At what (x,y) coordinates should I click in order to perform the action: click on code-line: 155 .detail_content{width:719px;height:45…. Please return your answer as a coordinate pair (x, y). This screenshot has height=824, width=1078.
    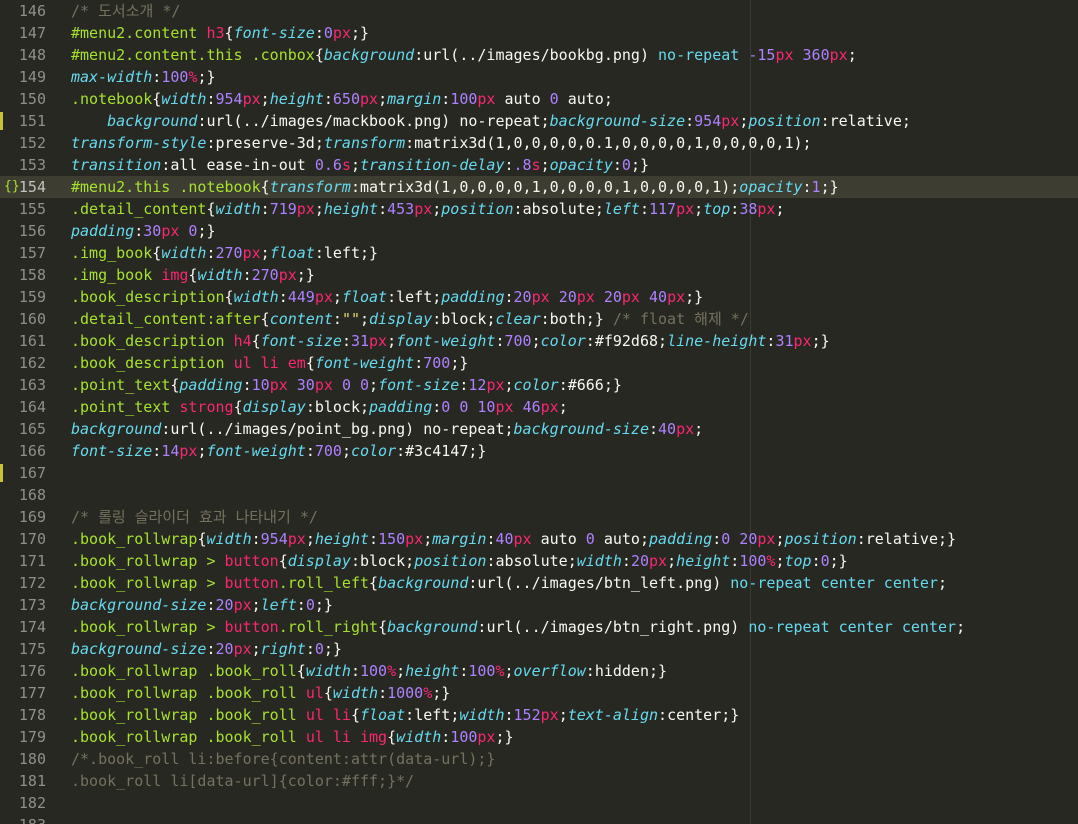
    Looking at the image, I should click on (539, 209).